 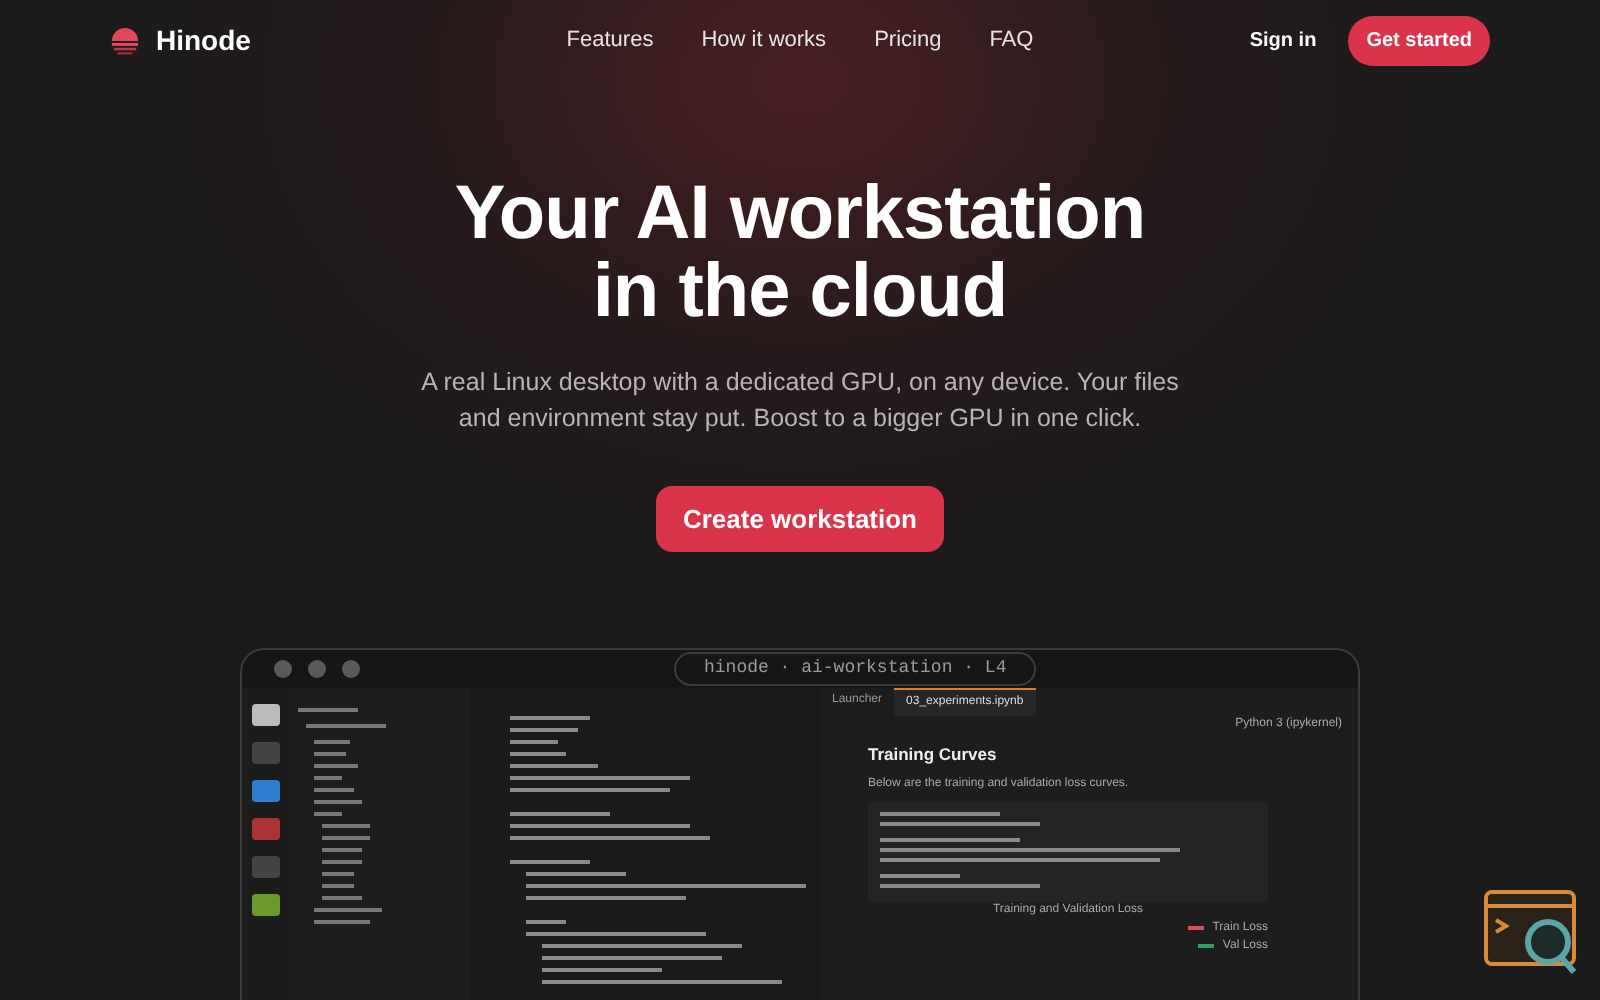 What do you see at coordinates (125, 40) in the screenshot?
I see `logo-icon` at bounding box center [125, 40].